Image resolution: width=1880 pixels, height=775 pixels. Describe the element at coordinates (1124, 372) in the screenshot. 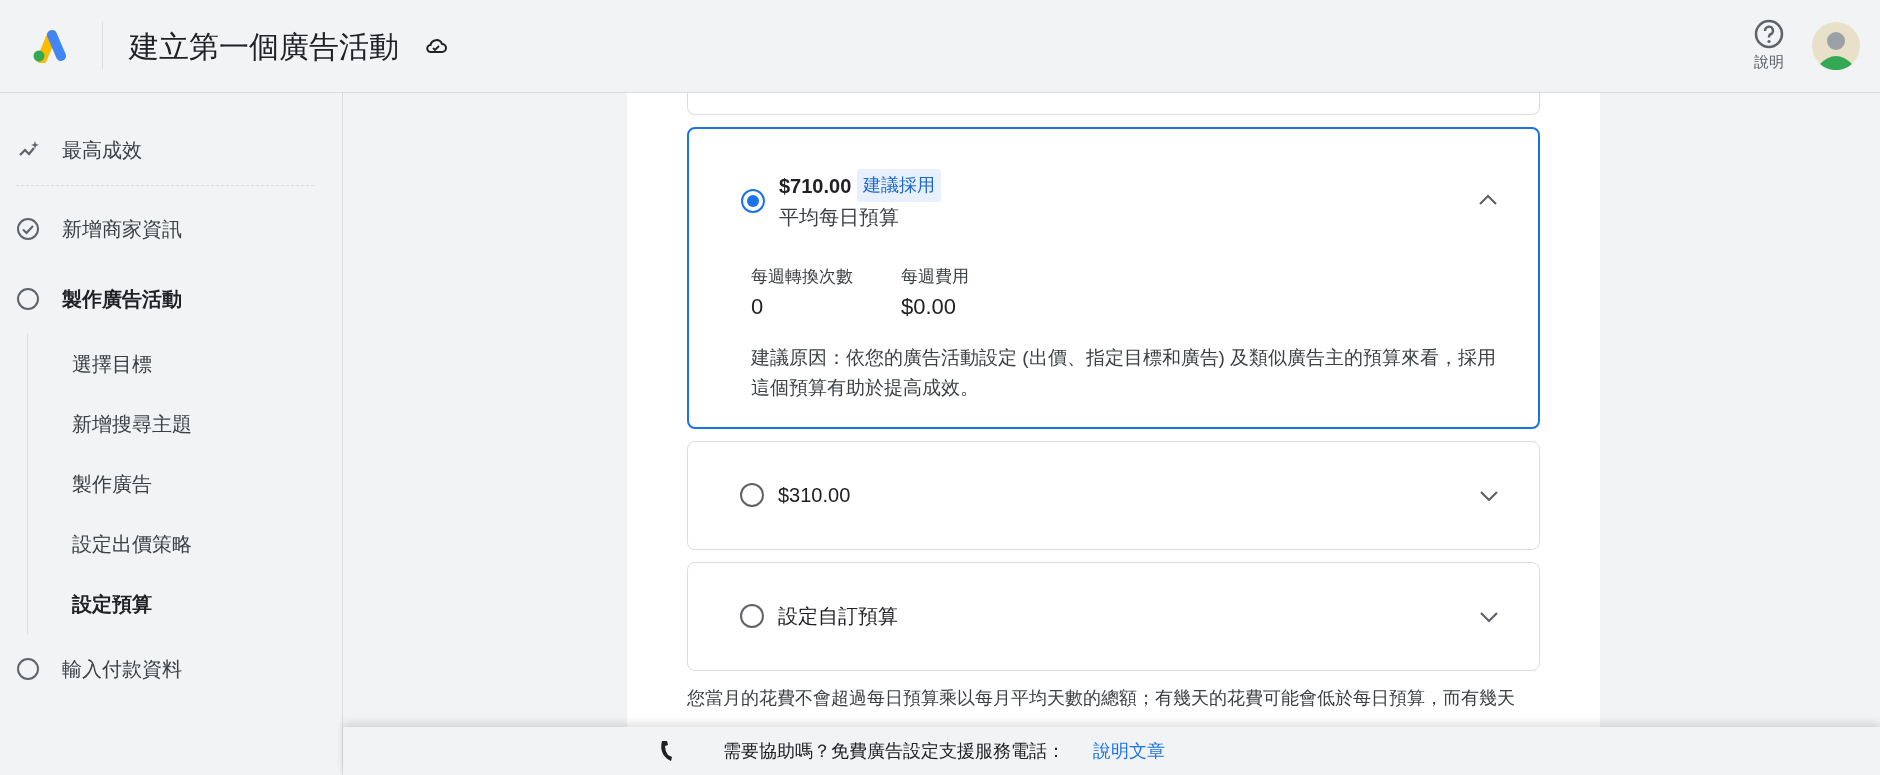

I see `recommendation-reason: 建議原因：依您的廣告活動設定 (出價、指定目標和廣告) 及類似廣告主的預算來看，採用這個預算有助於提高成效。` at that location.